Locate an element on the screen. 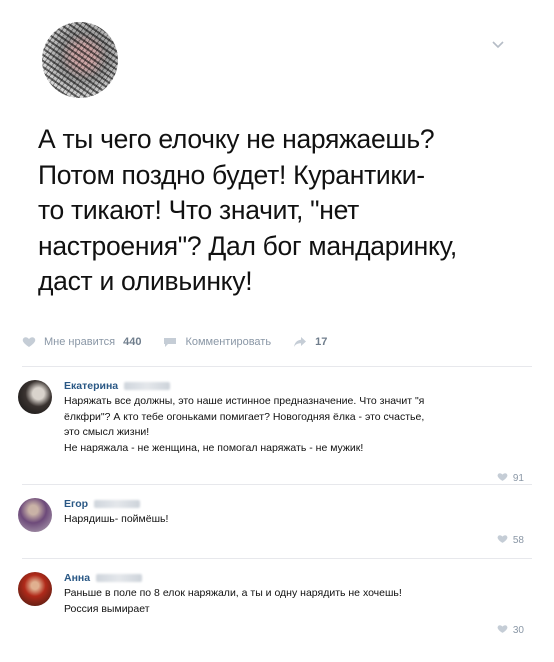 This screenshot has width=554, height=662. comment-label: Комментировать is located at coordinates (228, 342).